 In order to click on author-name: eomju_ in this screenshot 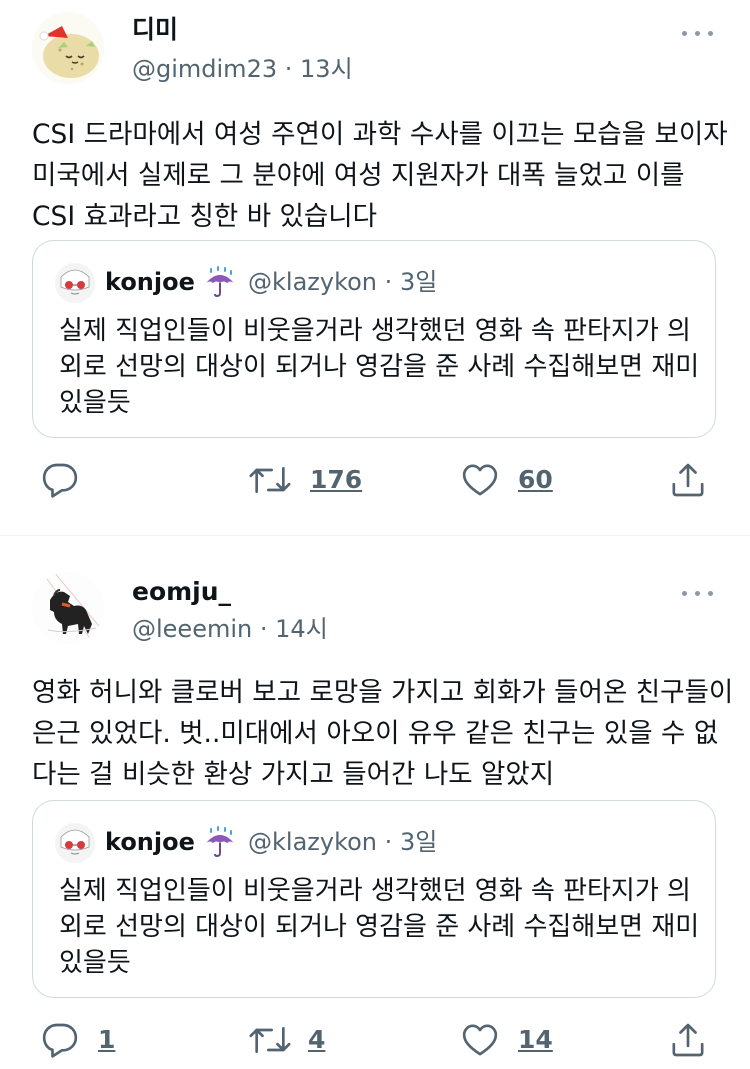, I will do `click(181, 592)`.